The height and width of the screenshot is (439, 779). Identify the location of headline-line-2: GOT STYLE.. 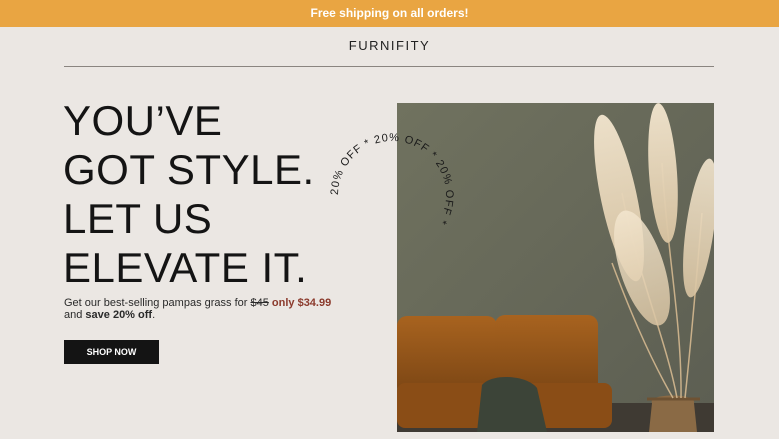
(189, 169).